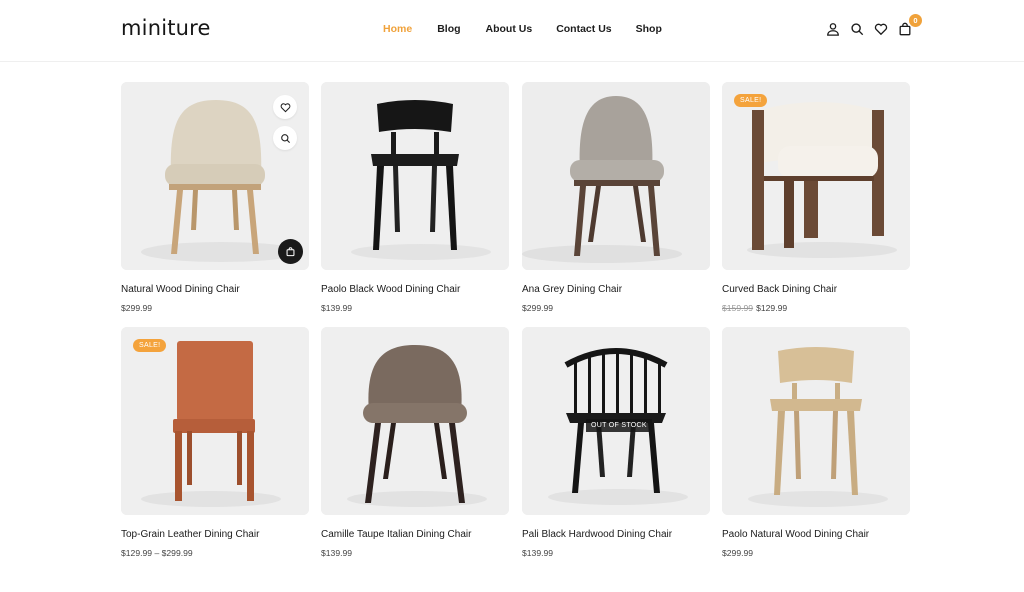  I want to click on chair-taupe-fabric-icon, so click(415, 421).